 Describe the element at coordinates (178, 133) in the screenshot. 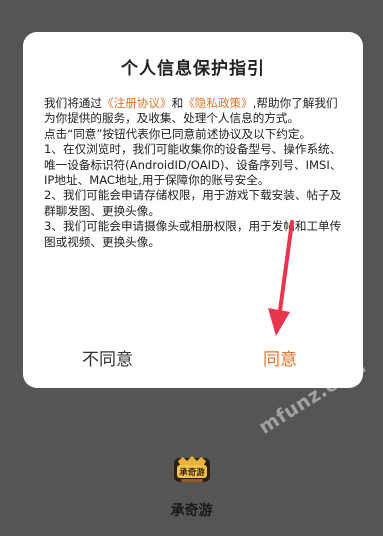

I see `consent-note: 点击“同意”按钮代表你已同意前述协议及以下约定。` at that location.